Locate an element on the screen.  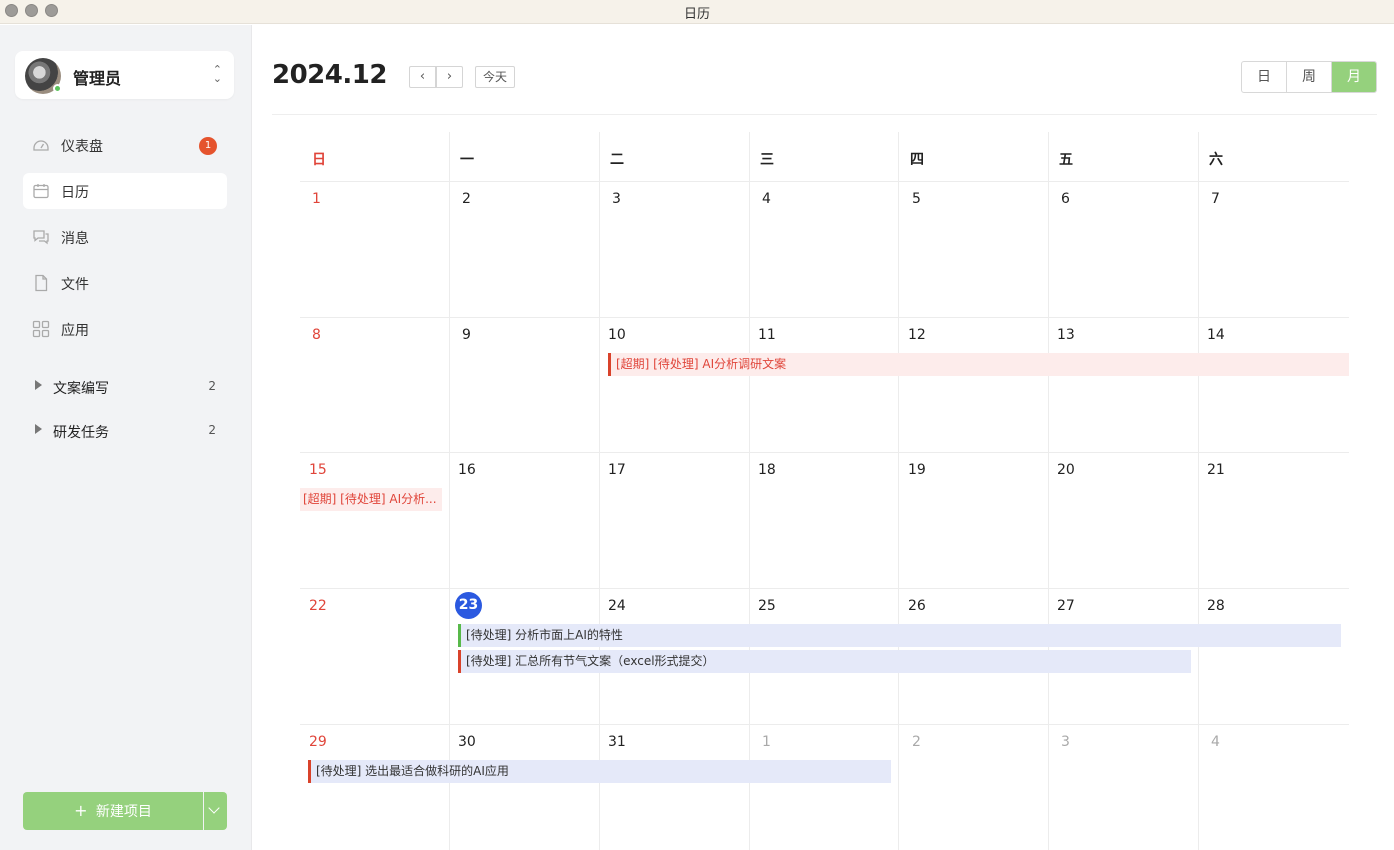
day-view-button: 日 is located at coordinates (1264, 77).